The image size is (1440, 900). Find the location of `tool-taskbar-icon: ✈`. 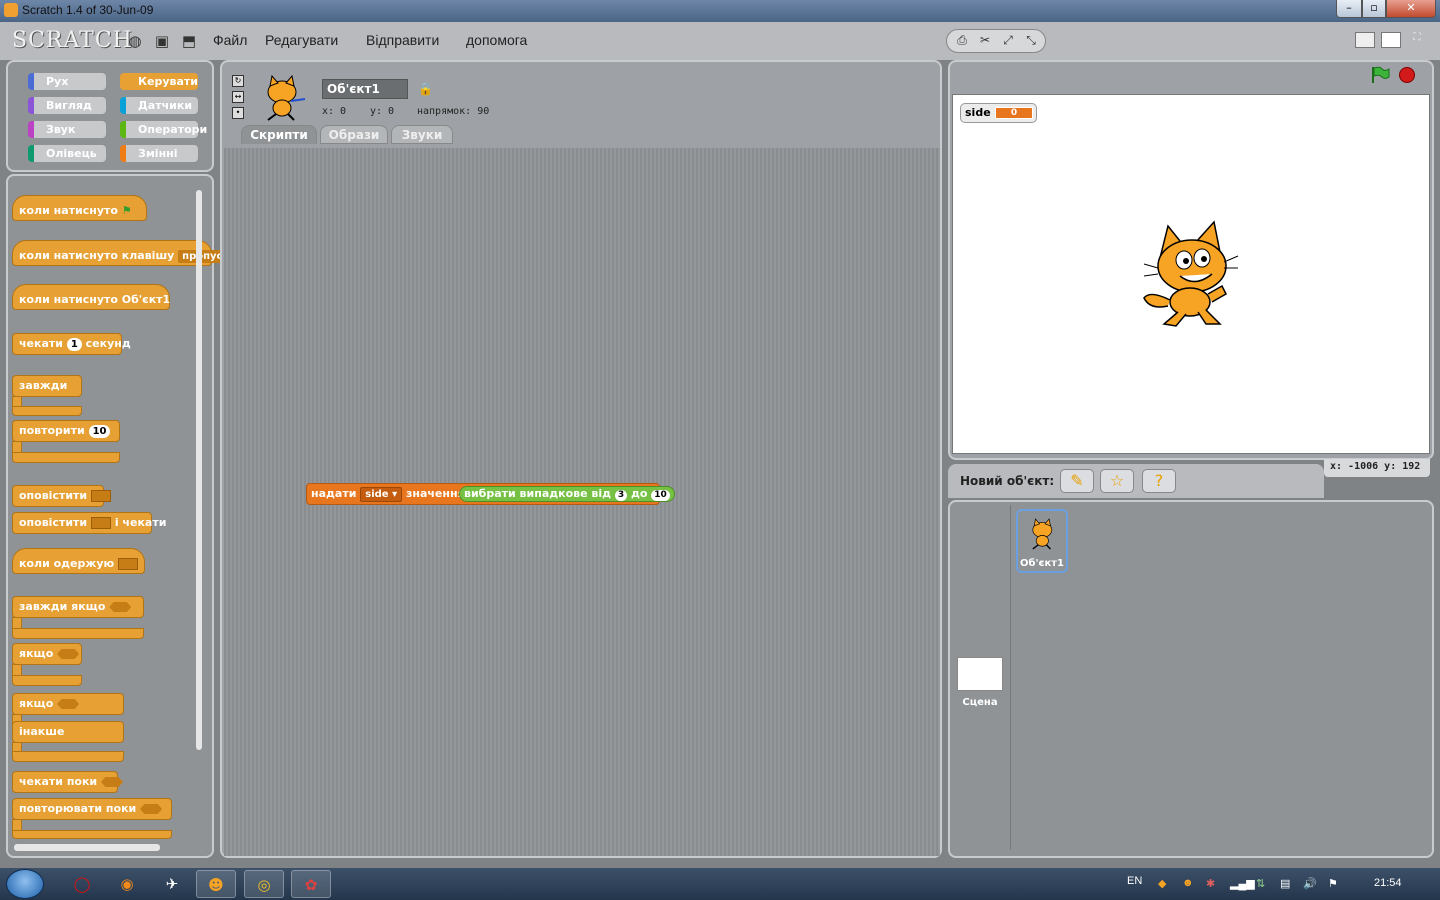

tool-taskbar-icon: ✈ is located at coordinates (172, 884).